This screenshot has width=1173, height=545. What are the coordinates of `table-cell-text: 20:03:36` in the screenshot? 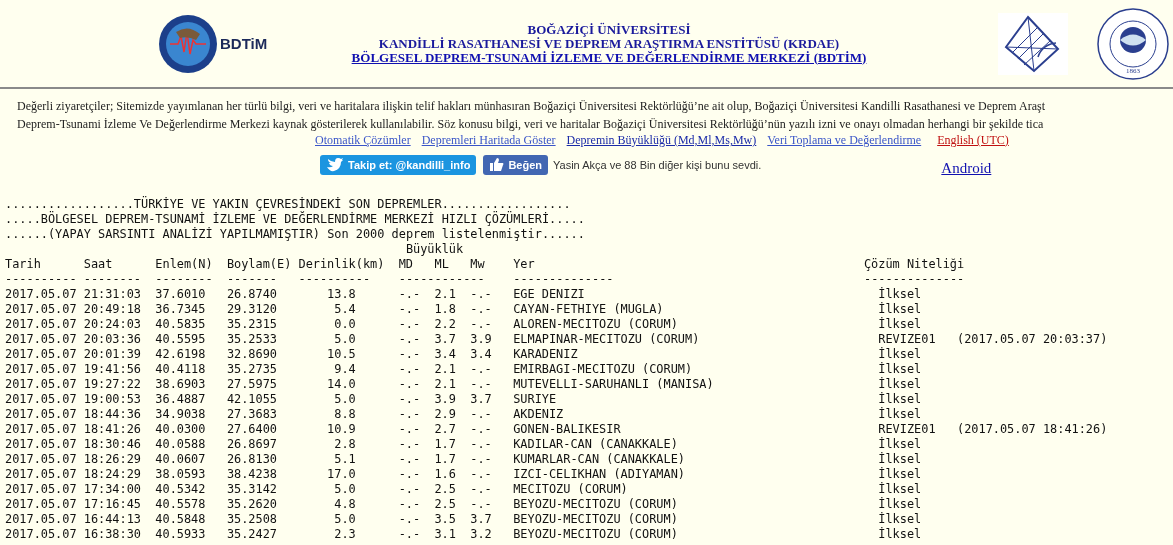 It's located at (112, 339).